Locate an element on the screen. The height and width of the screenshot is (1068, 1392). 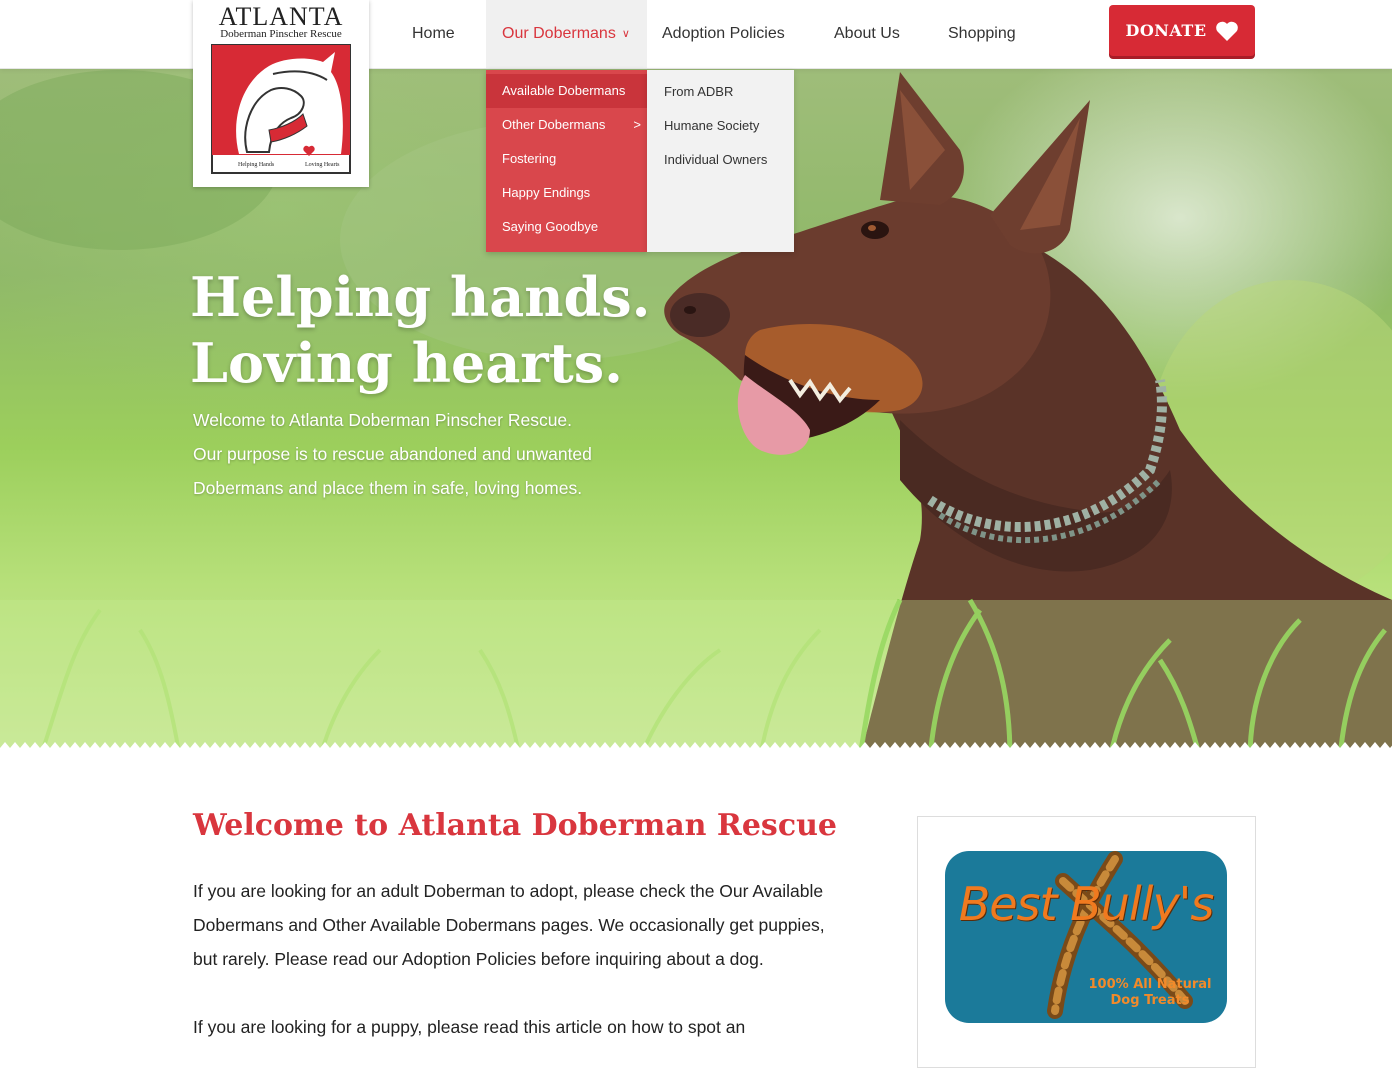
ad-tagline-line-2: Dog Treats is located at coordinates (1150, 1000).